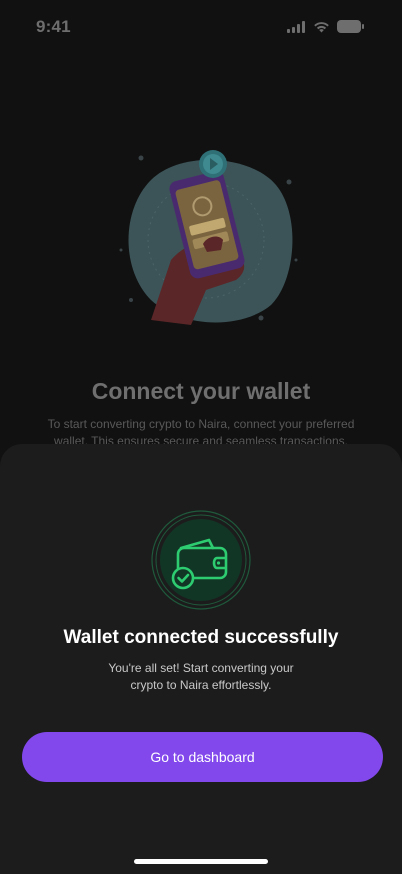 Image resolution: width=402 pixels, height=874 pixels. What do you see at coordinates (202, 757) in the screenshot?
I see `go-to-dashboard-button: Go to dashboard` at bounding box center [202, 757].